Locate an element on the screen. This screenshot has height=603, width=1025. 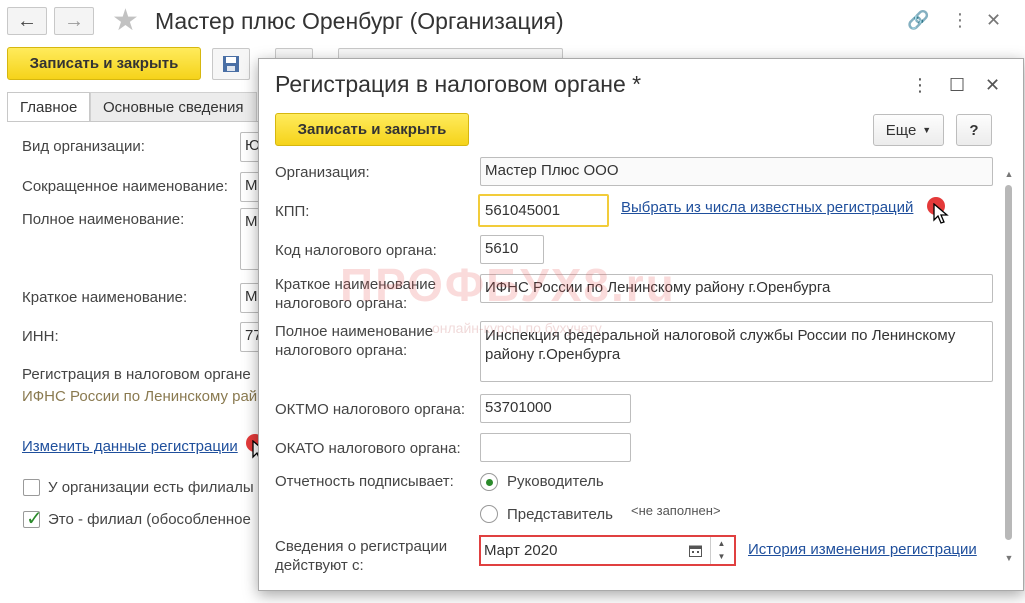
more-button-label: Еще is located at coordinates (901, 130).